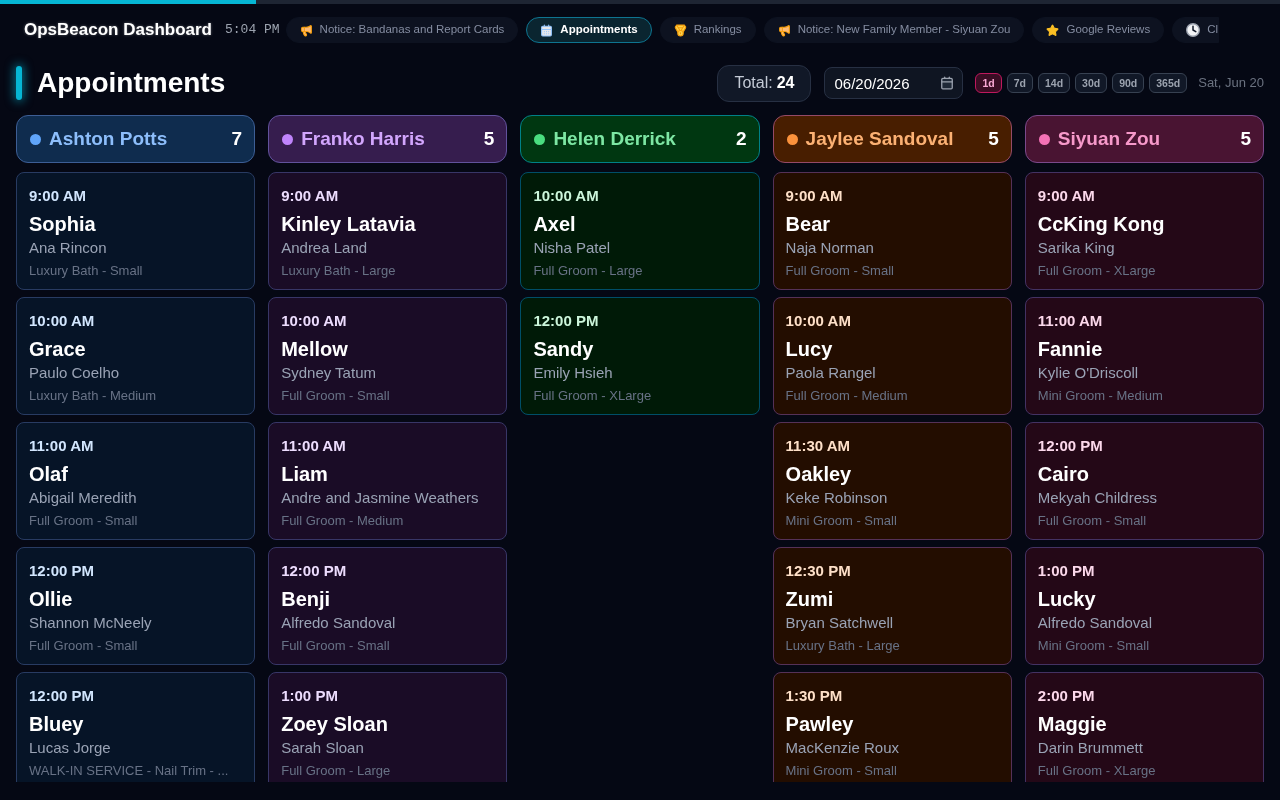 The height and width of the screenshot is (800, 1280). I want to click on staff-name: Jaylee Sandoval, so click(880, 138).